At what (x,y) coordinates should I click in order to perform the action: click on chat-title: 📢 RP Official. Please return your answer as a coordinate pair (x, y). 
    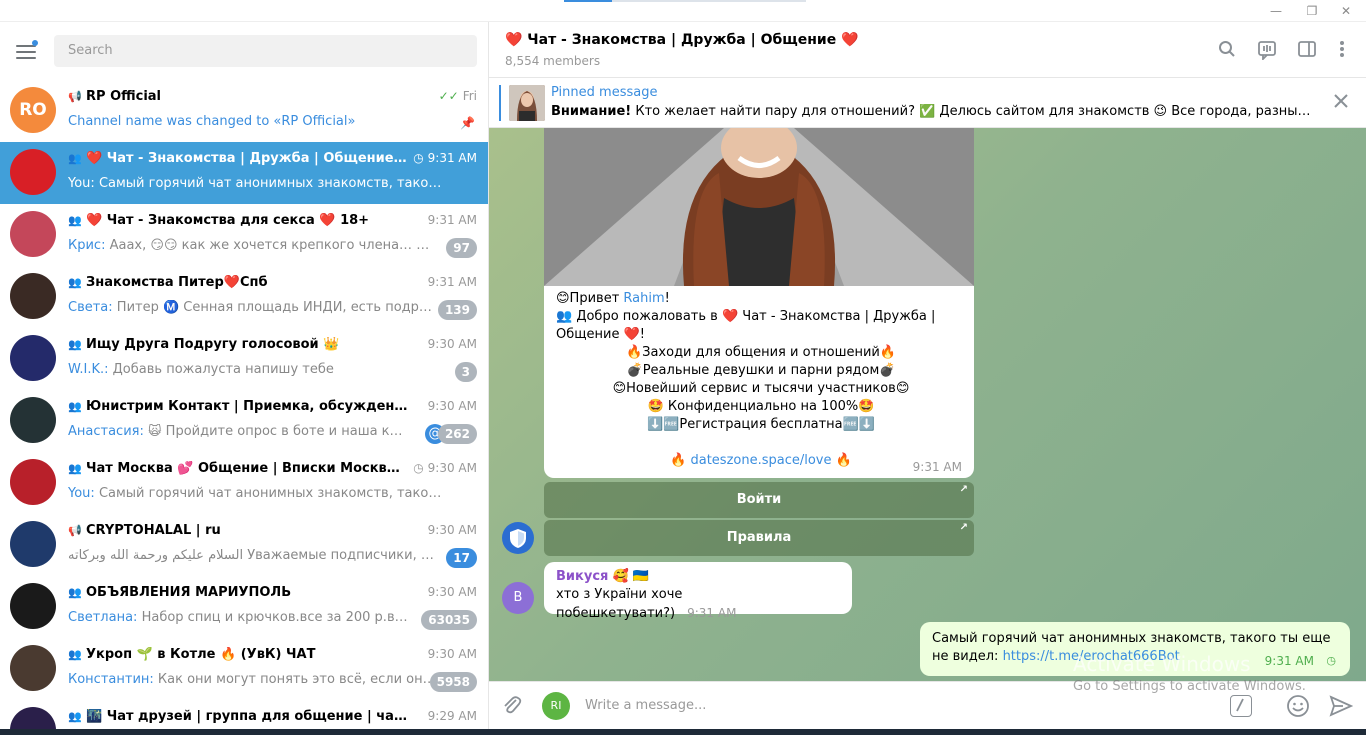
    Looking at the image, I should click on (238, 96).